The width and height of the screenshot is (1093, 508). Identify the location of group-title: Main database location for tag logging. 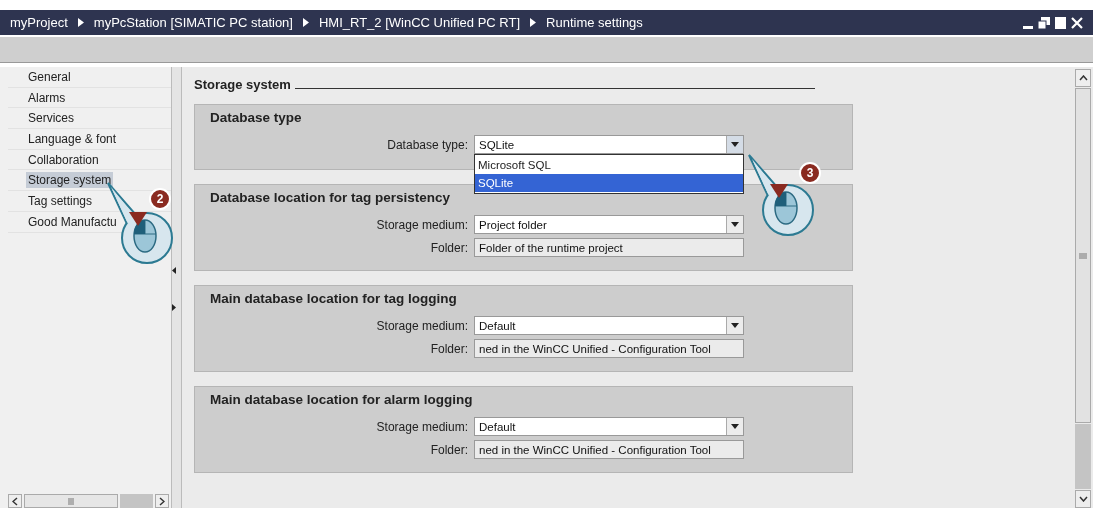
(333, 298).